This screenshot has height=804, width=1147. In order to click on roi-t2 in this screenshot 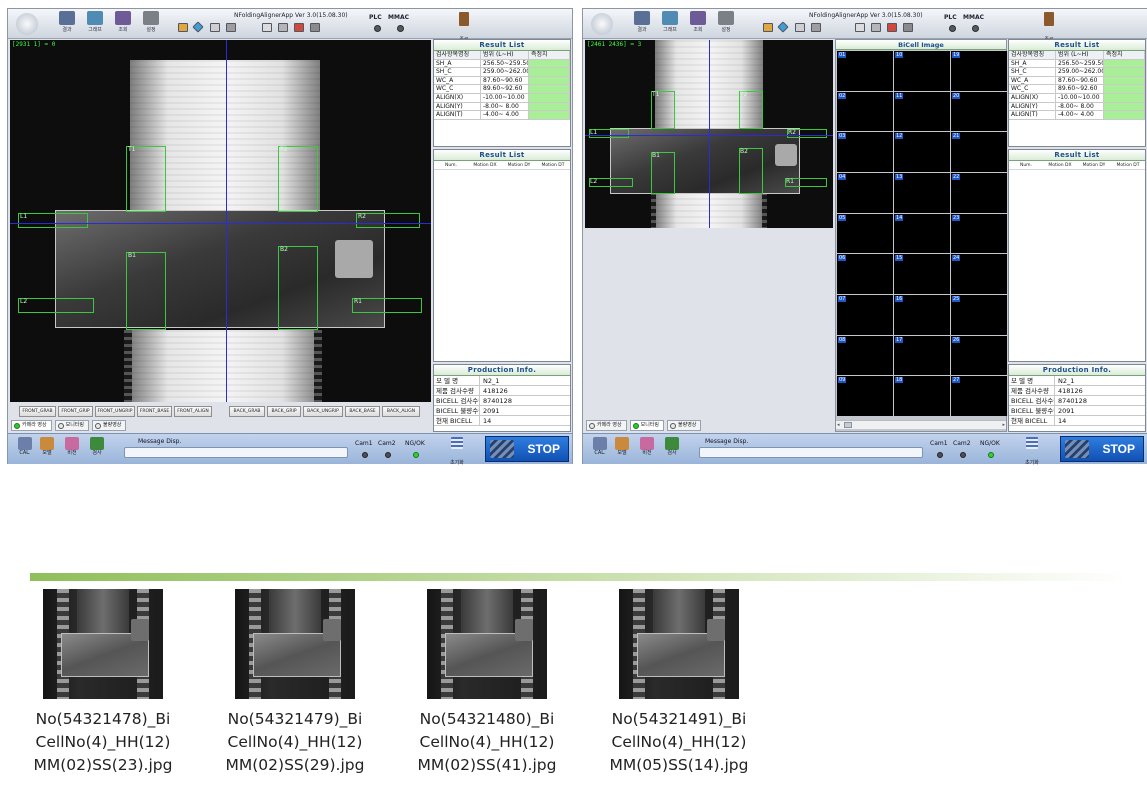, I will do `click(298, 179)`.